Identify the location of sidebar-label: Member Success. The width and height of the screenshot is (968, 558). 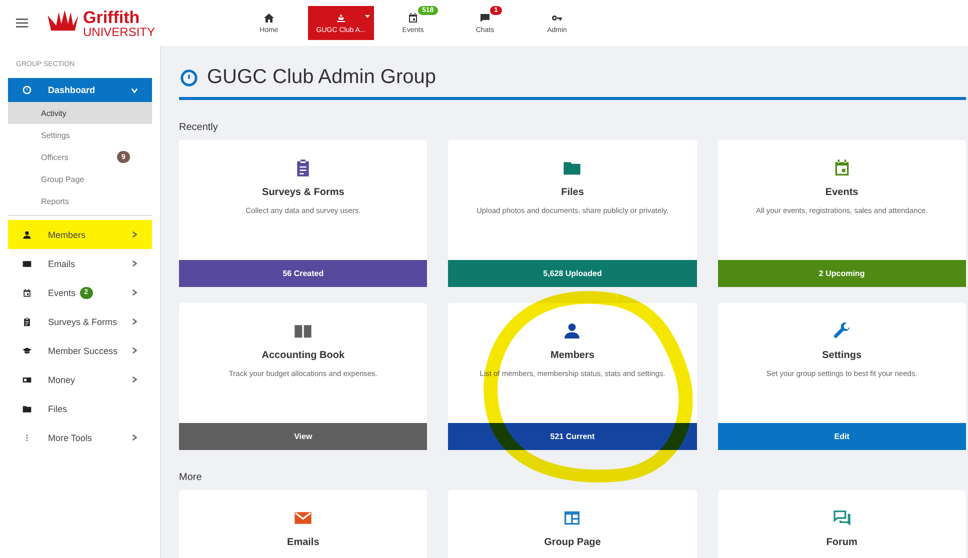
(83, 351).